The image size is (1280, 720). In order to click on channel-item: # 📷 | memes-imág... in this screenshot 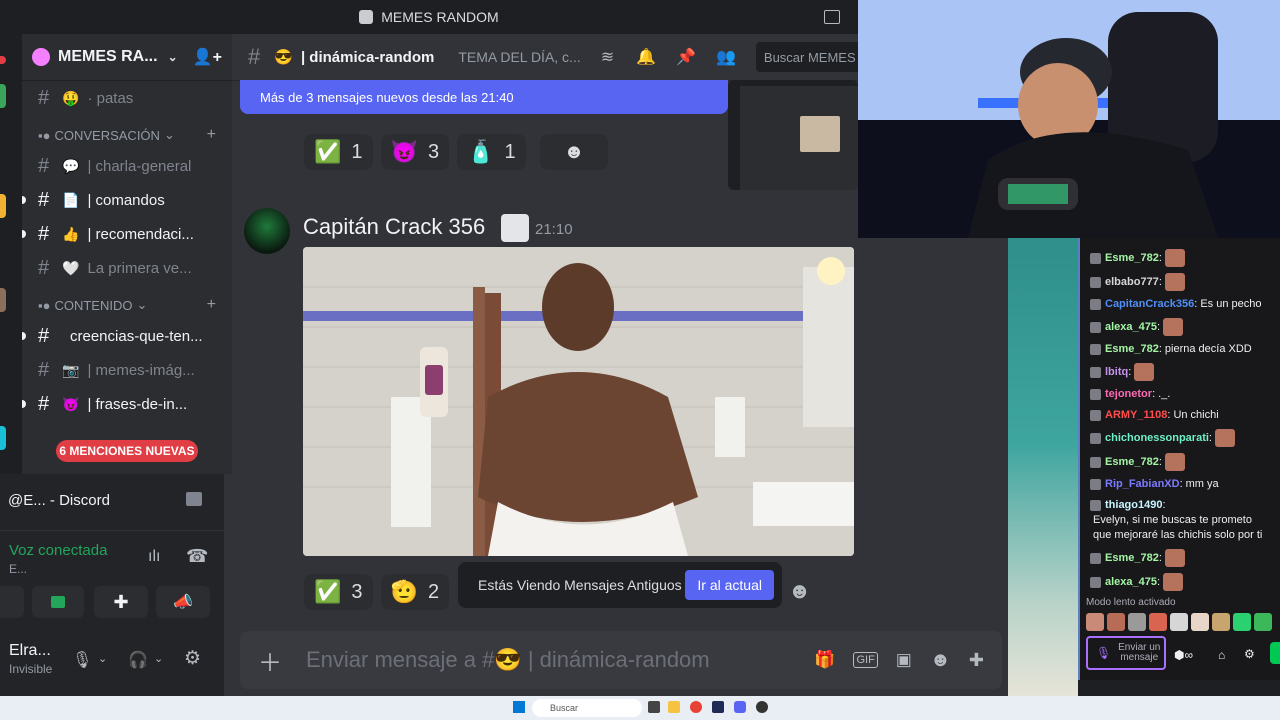, I will do `click(127, 370)`.